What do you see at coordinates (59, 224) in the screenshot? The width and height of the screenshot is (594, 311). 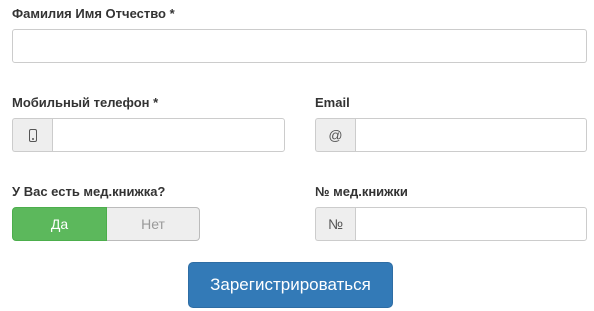 I see `med-book-yes-toggle: Да` at bounding box center [59, 224].